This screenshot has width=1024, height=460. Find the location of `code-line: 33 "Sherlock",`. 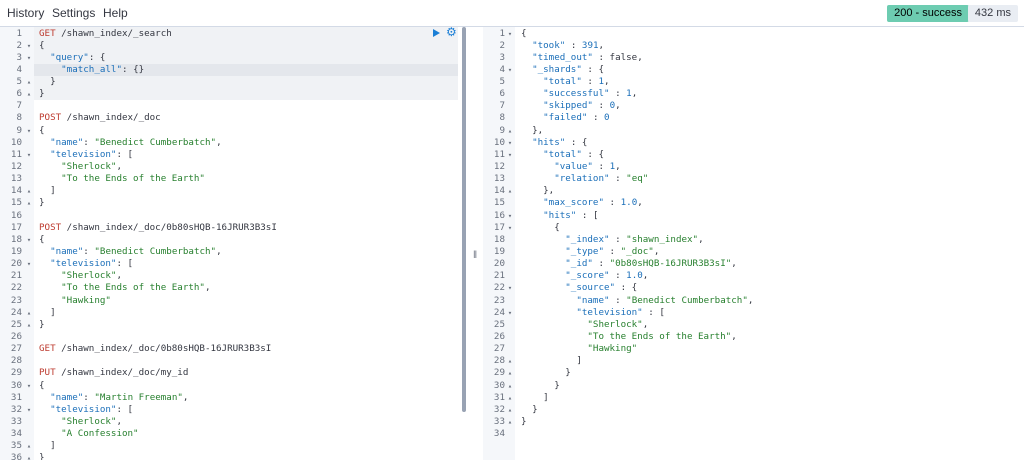

code-line: 33 "Sherlock", is located at coordinates (231, 422).